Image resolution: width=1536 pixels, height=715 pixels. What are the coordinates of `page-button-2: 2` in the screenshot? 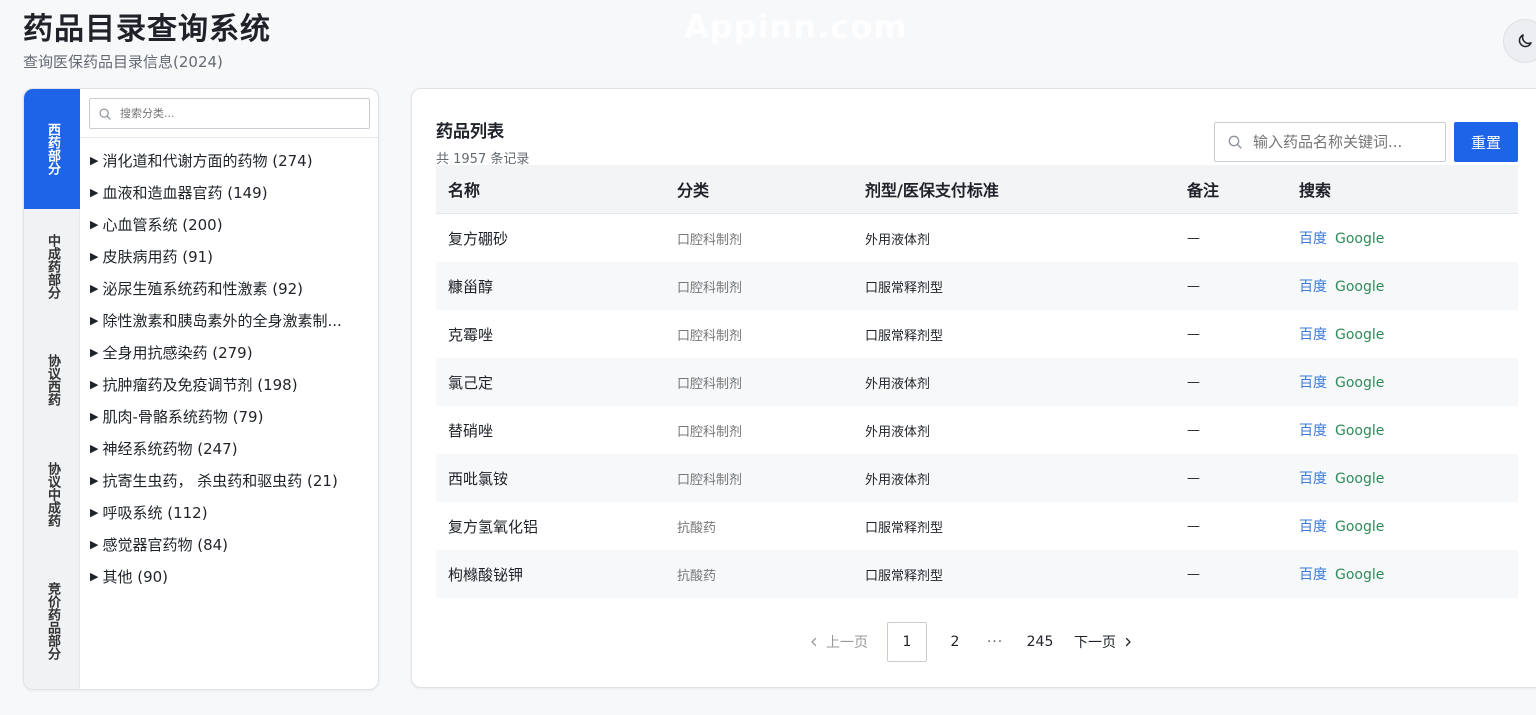 It's located at (955, 642).